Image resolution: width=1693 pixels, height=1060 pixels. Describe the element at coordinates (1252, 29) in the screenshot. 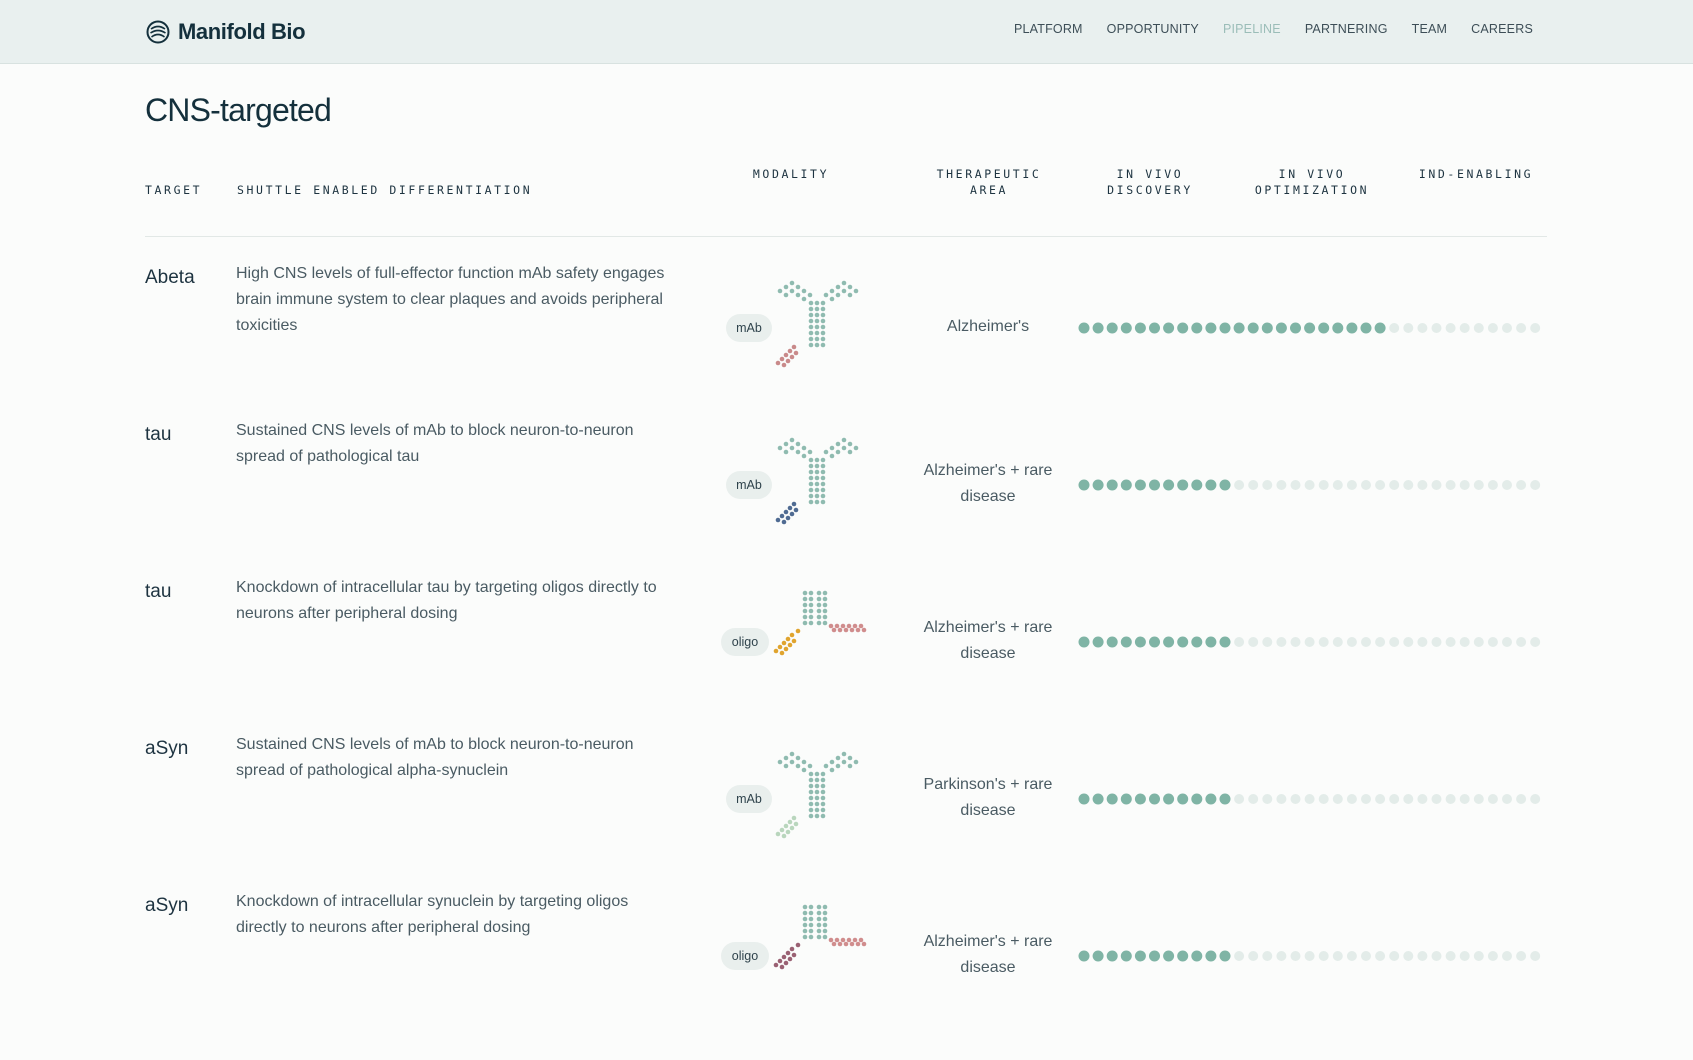

I see `nav-pipeline: PIPELINE` at that location.